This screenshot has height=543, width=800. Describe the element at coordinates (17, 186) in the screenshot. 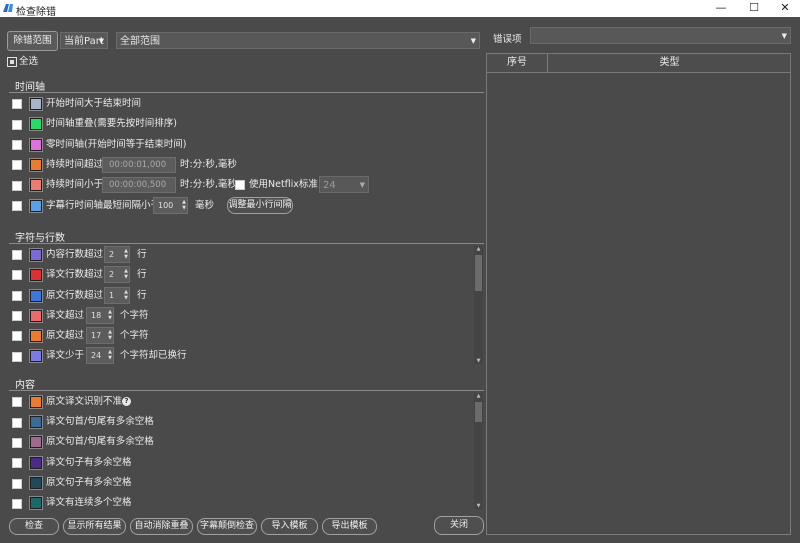

I see `checkbox-duration-under` at that location.